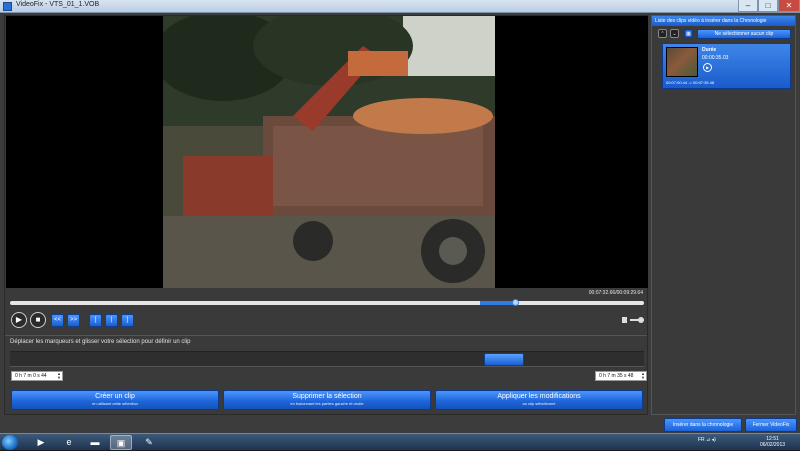 The height and width of the screenshot is (451, 800). What do you see at coordinates (707, 440) in the screenshot?
I see `system-tray: FR ⊿ ◂)` at bounding box center [707, 440].